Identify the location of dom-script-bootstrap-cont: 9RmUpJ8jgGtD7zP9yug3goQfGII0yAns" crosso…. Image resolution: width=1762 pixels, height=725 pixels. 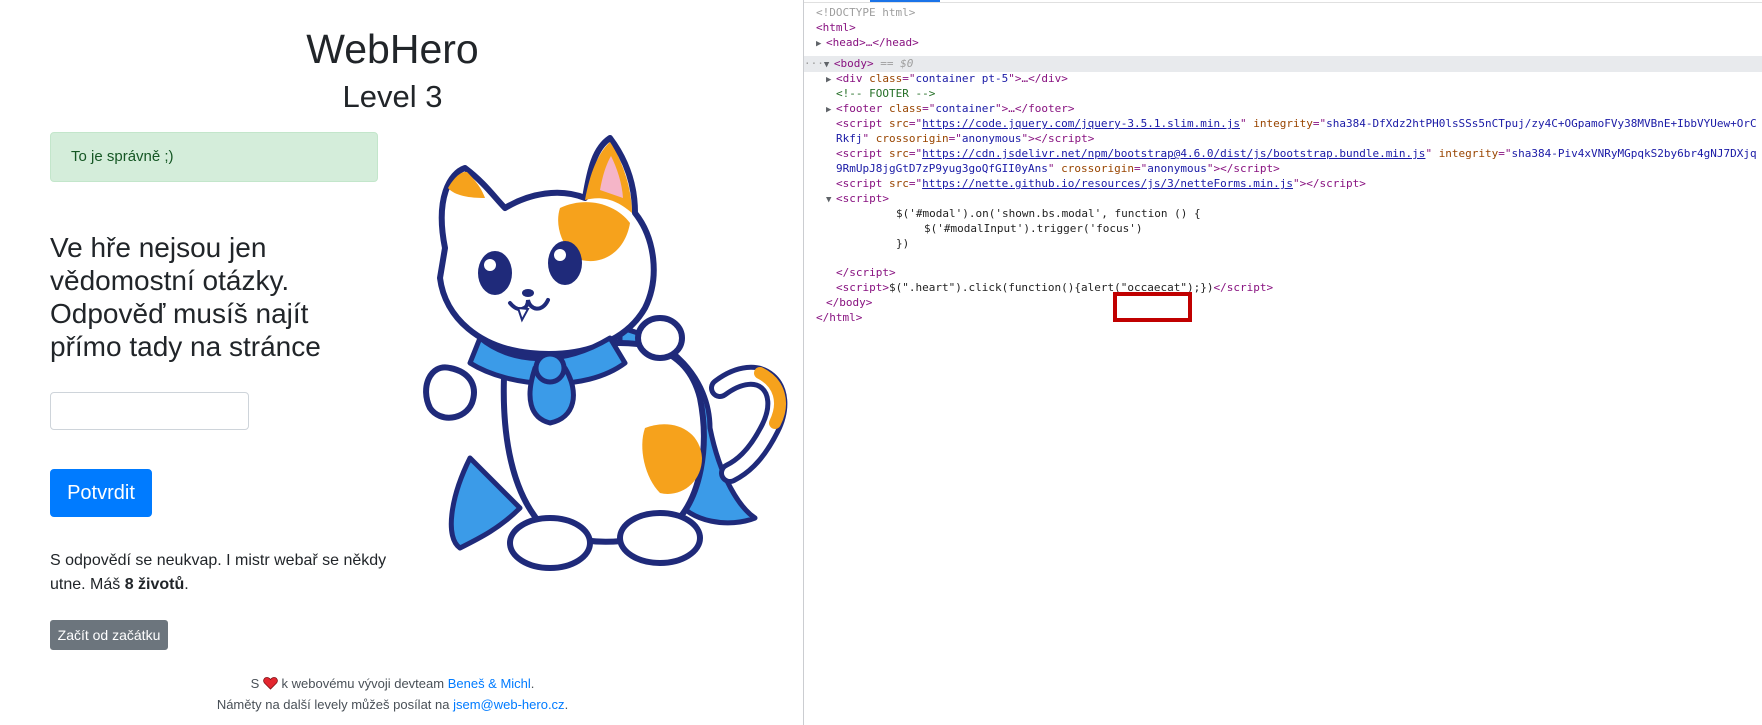
(1058, 168).